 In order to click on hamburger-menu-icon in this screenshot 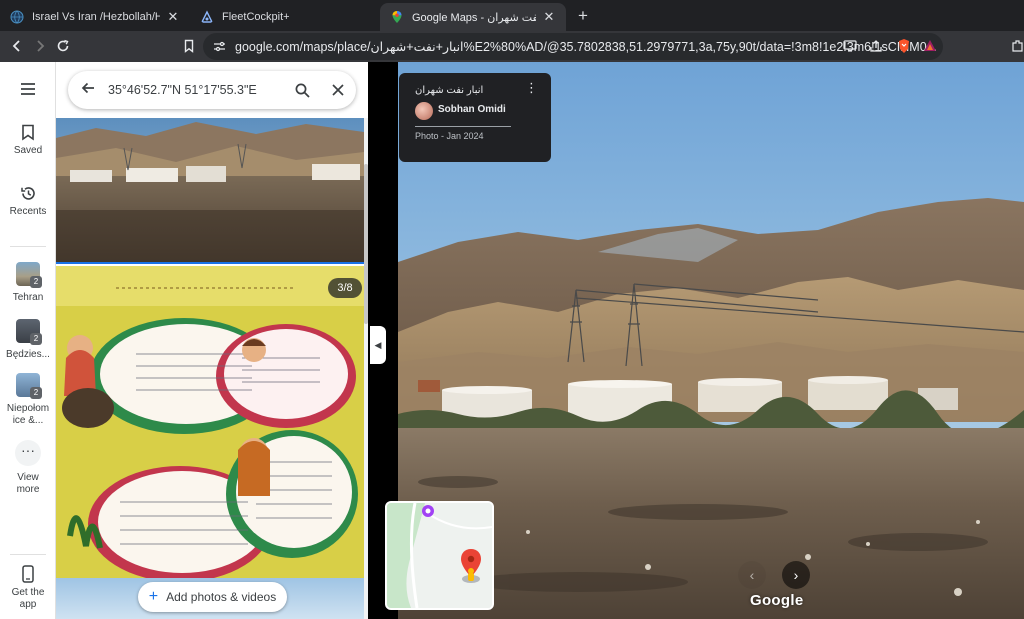, I will do `click(28, 89)`.